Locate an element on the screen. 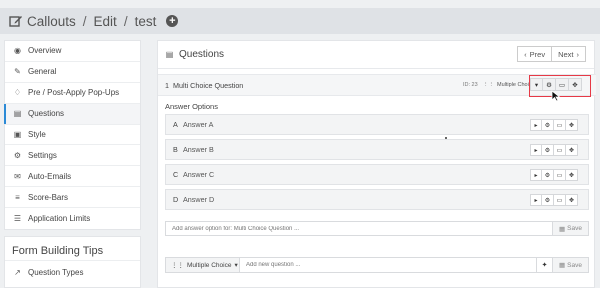 The height and width of the screenshot is (288, 600). sidebar-item-label: Score-Bars is located at coordinates (48, 197).